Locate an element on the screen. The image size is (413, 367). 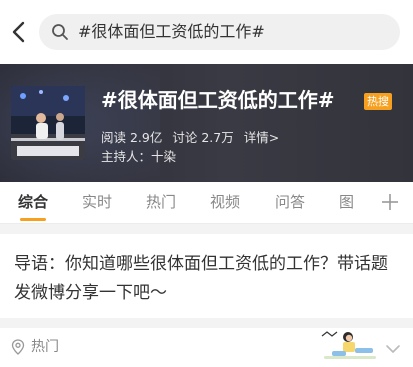
search-query: #很体面但工资低的工作# is located at coordinates (171, 31).